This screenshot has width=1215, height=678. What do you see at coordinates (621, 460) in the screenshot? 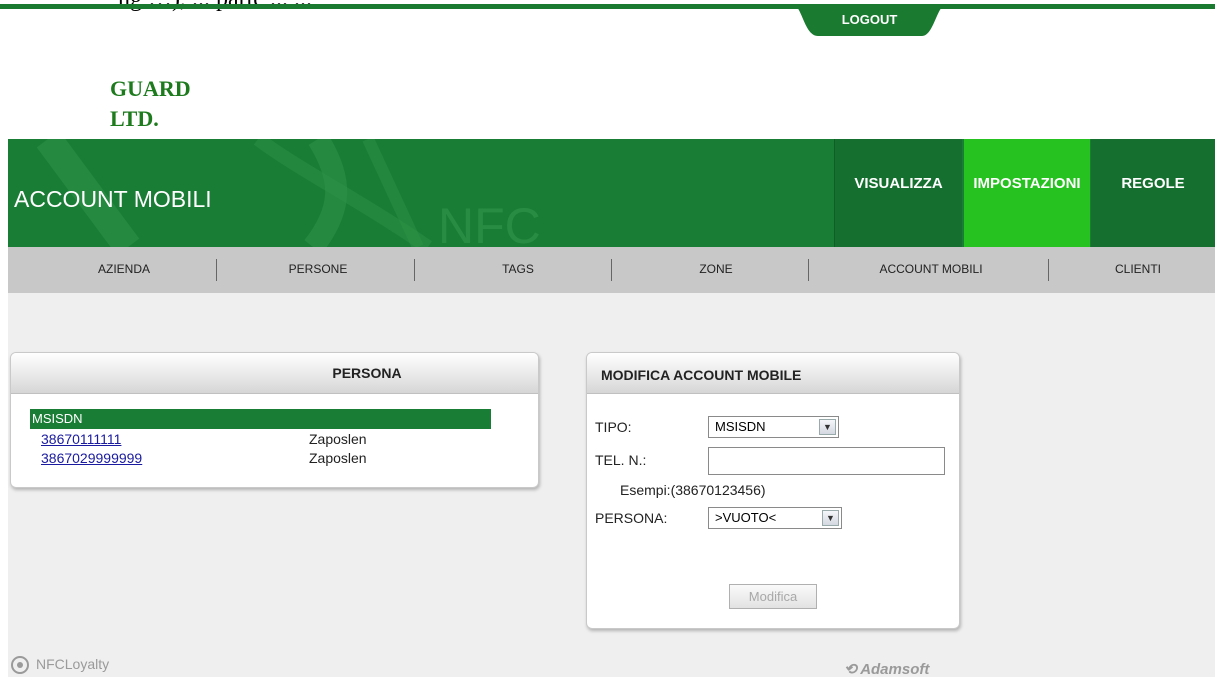
I see `tel-label: TEL. N.:` at bounding box center [621, 460].